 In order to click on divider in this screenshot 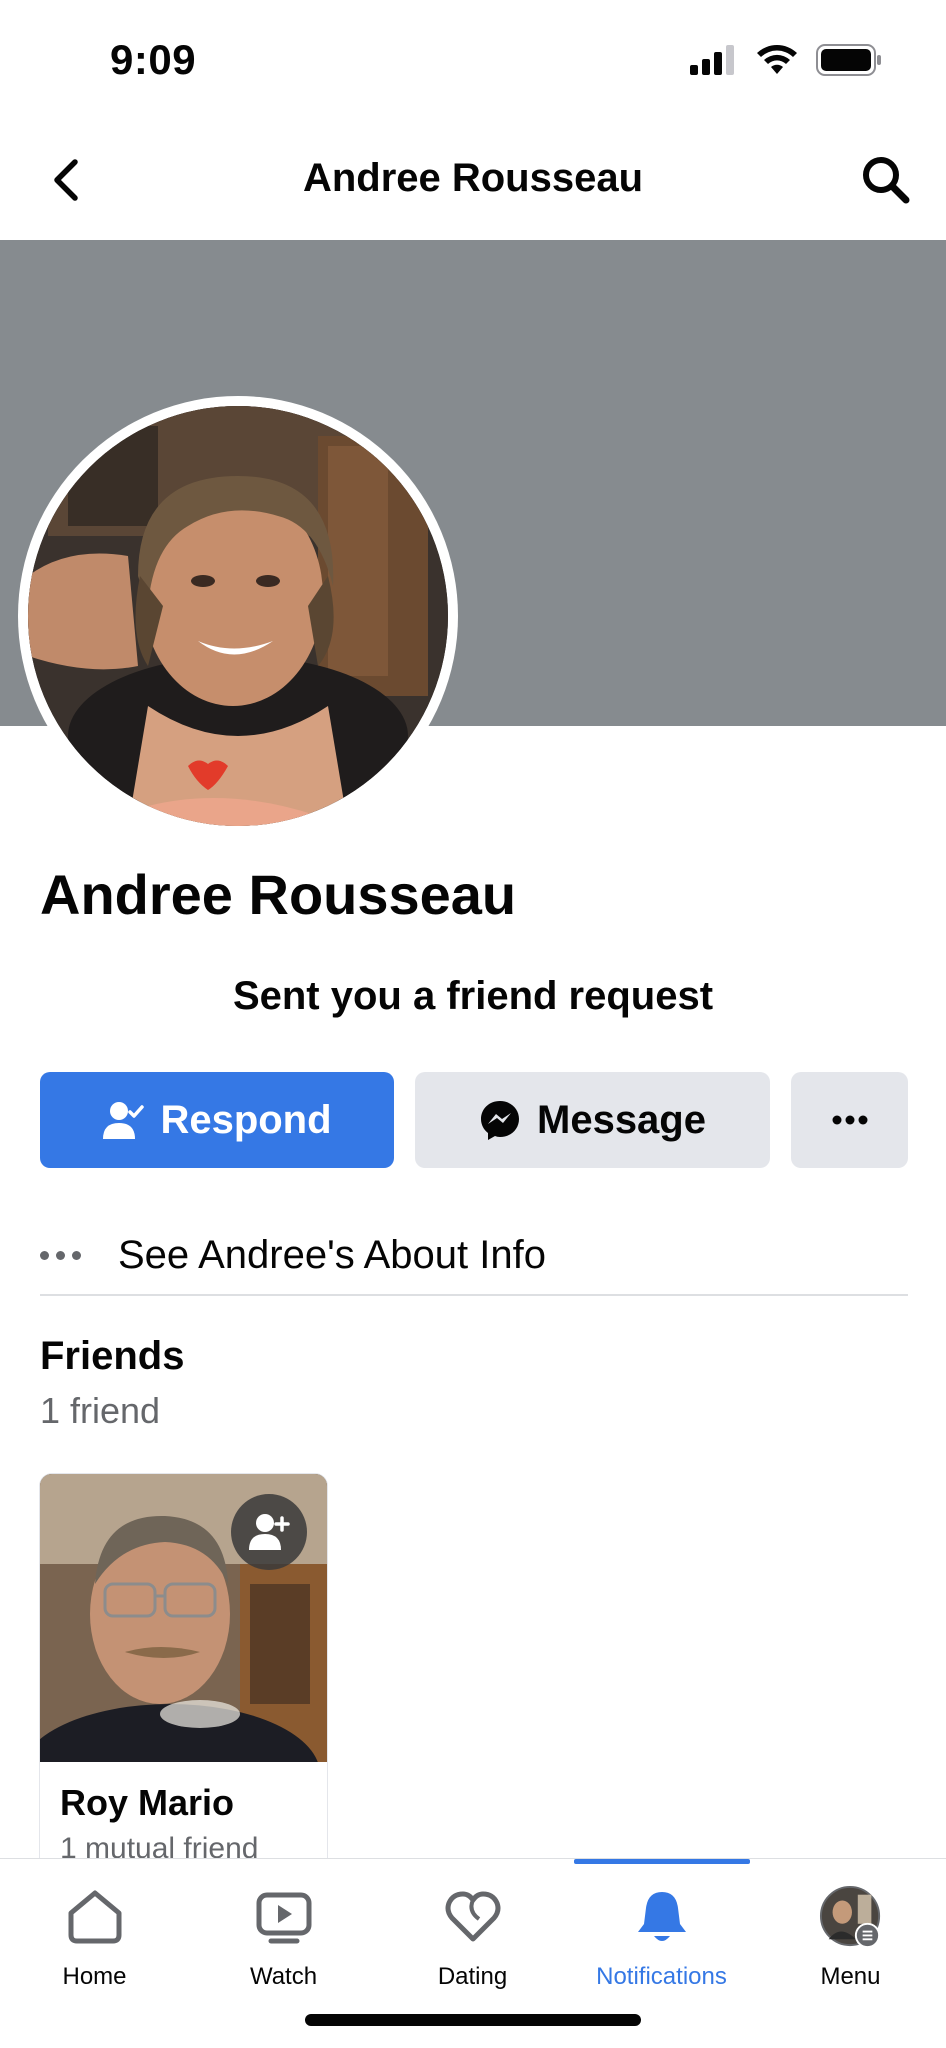, I will do `click(474, 1295)`.